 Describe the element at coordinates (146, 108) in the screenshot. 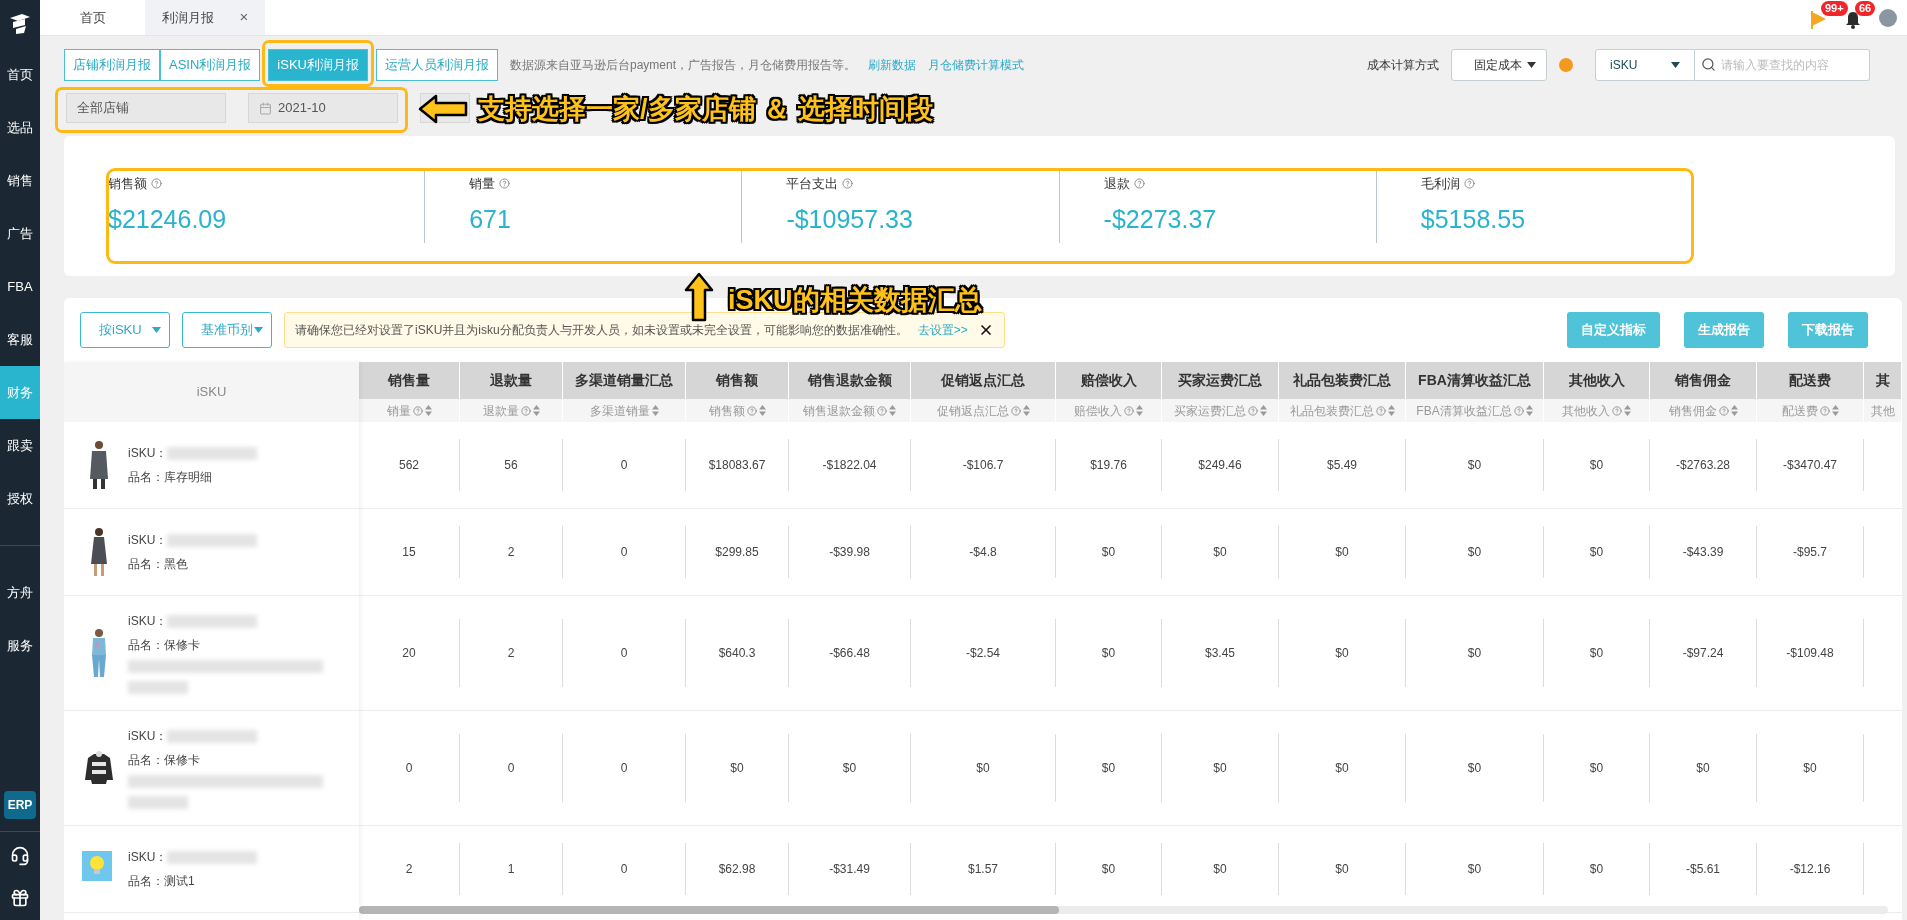

I see `store-select: 全部店铺` at that location.